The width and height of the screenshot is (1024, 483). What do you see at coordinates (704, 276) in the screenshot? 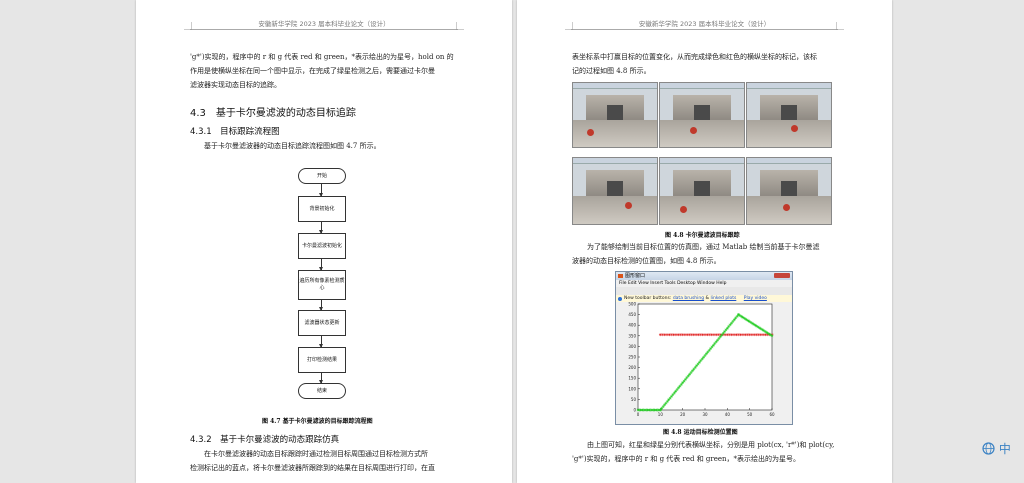
I see `matlab-title-bar: 图形窗口` at bounding box center [704, 276].